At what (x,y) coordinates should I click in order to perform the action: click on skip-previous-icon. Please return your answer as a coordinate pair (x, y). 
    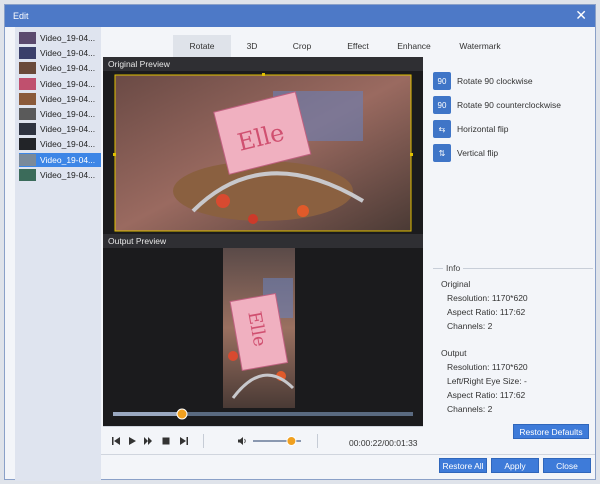
    Looking at the image, I should click on (116, 441).